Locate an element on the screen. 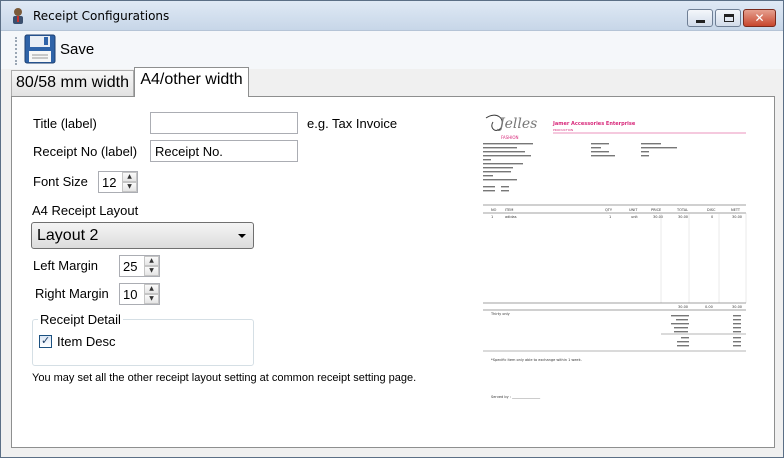 The width and height of the screenshot is (784, 458). check-icon: ✓ is located at coordinates (46, 340).